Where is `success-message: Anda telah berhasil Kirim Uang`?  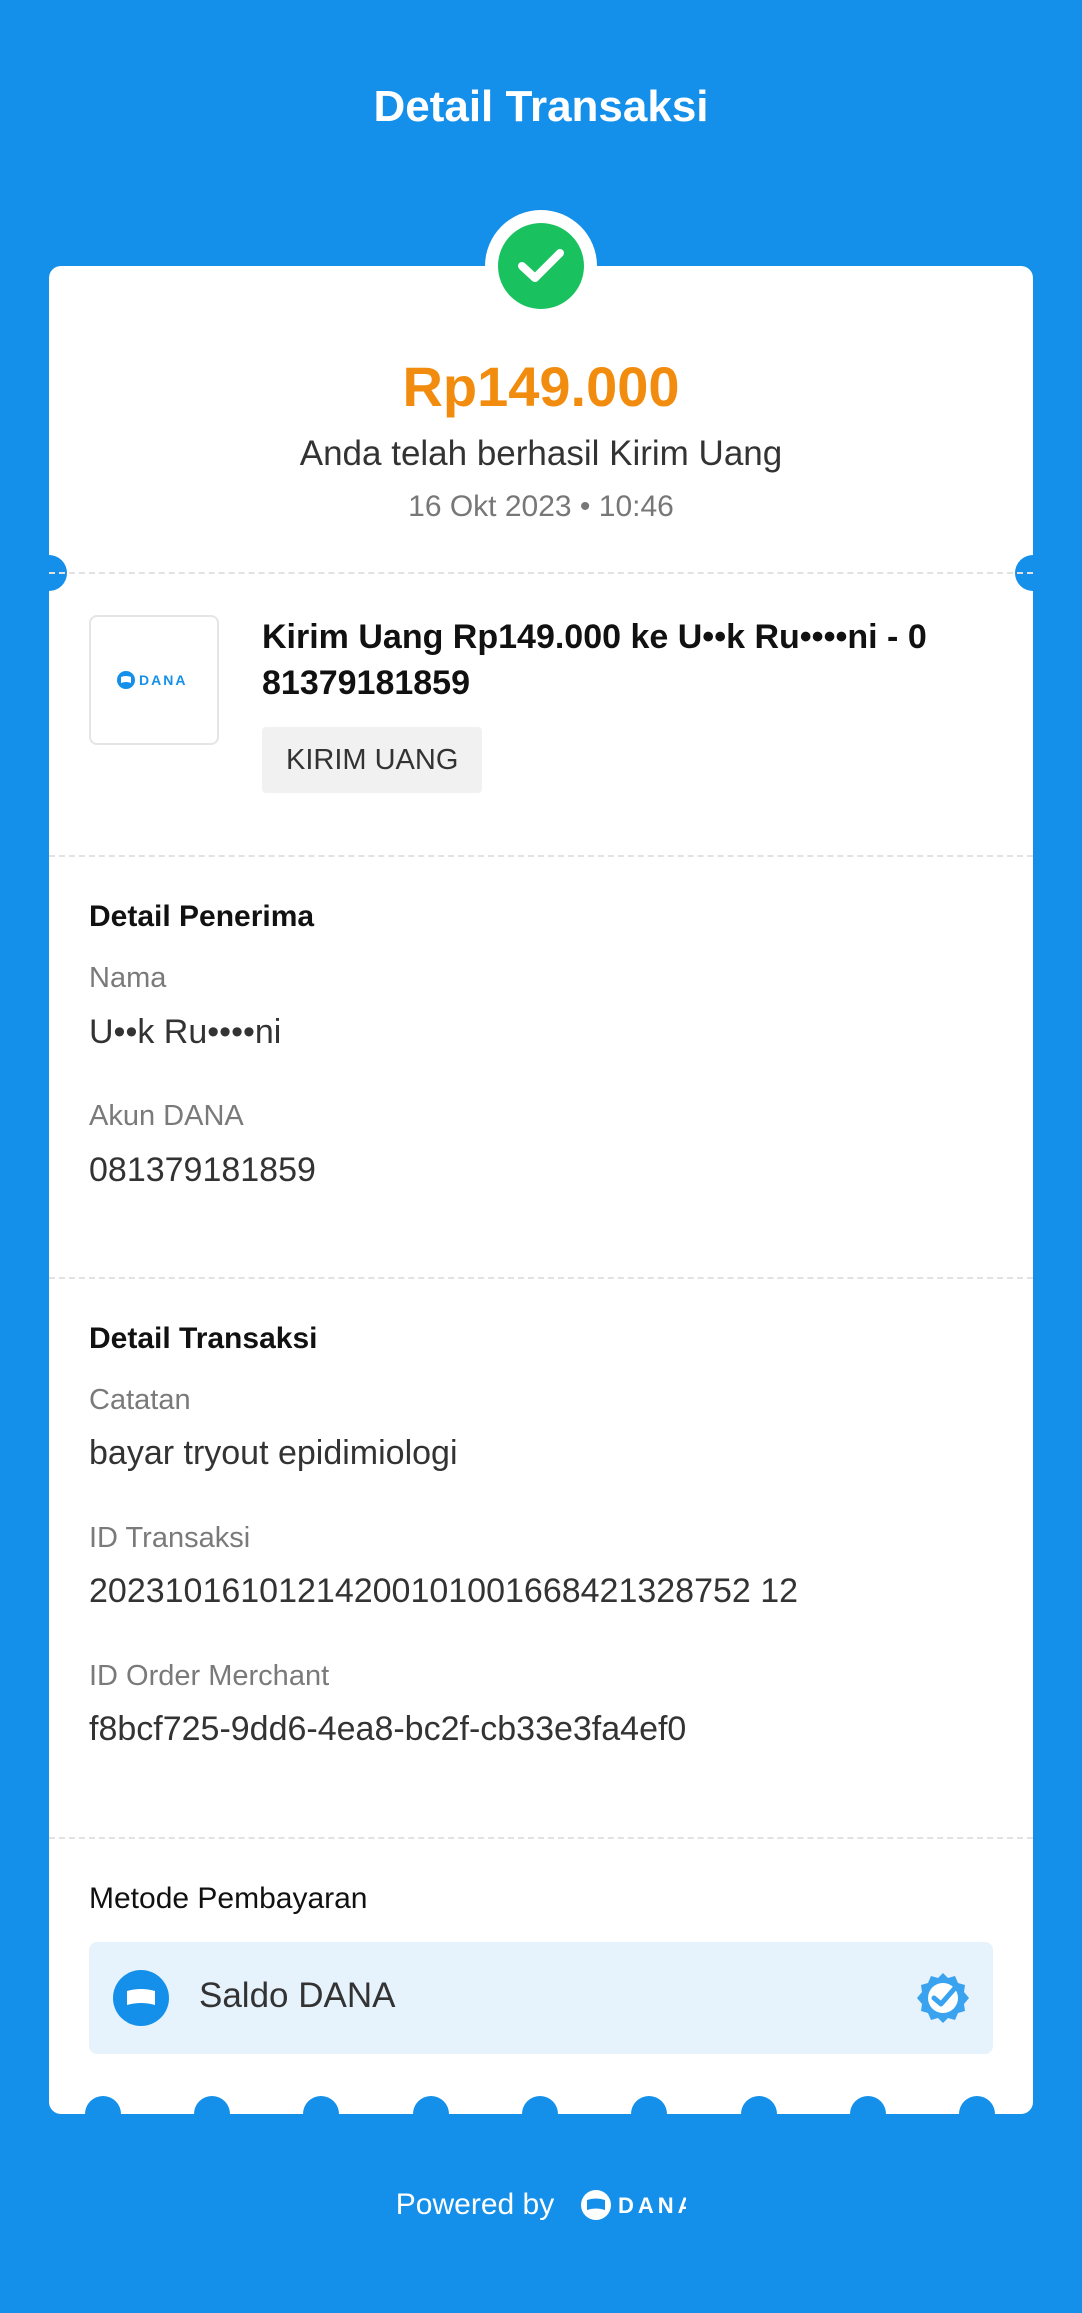 success-message: Anda telah berhasil Kirim Uang is located at coordinates (541, 453).